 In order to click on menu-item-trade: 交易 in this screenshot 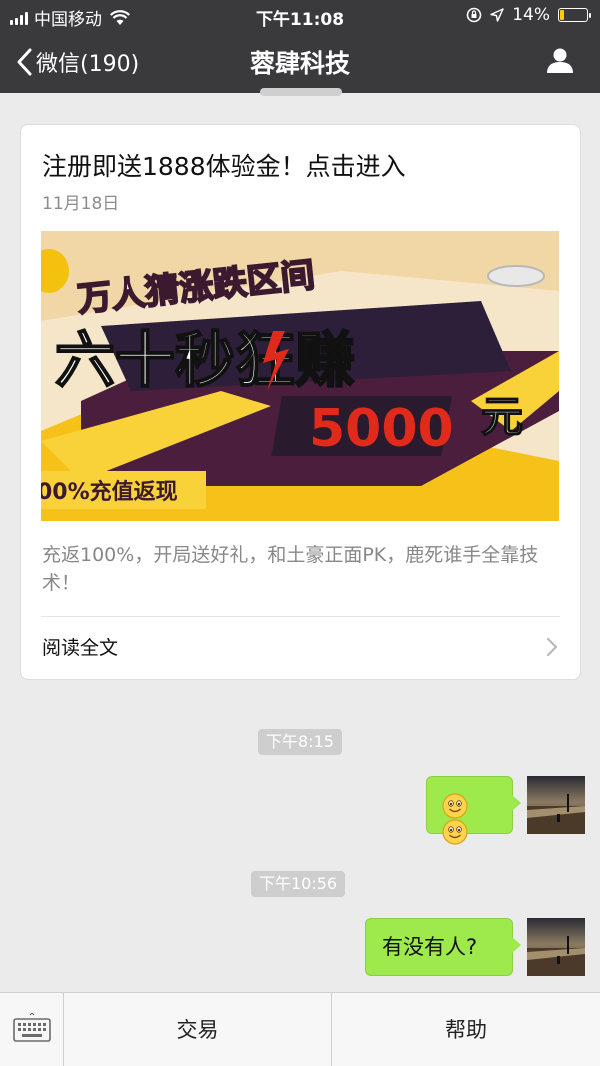, I will do `click(197, 1029)`.